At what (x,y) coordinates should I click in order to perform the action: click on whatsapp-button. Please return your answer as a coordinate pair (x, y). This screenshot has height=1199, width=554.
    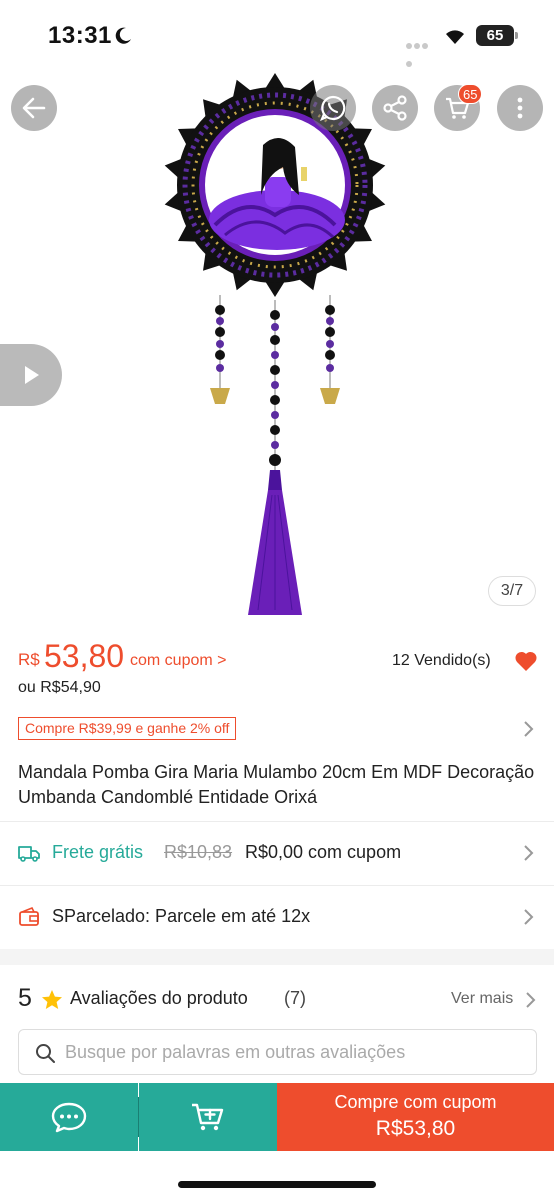
    Looking at the image, I should click on (333, 108).